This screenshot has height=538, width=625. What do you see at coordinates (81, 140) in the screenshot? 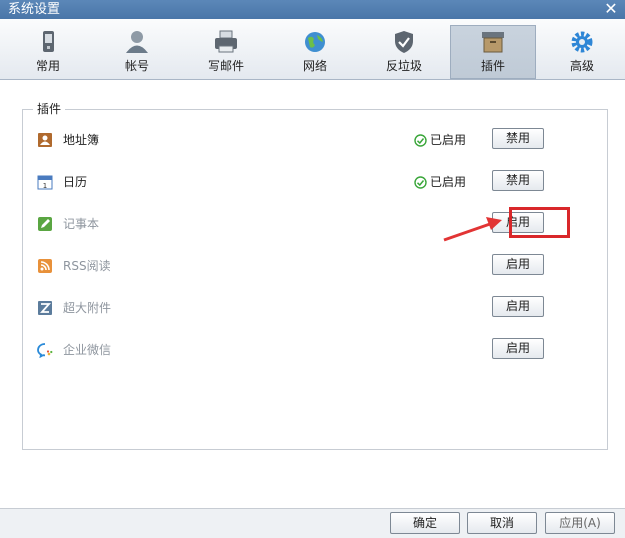
I see `plugin-name: 地址簿` at bounding box center [81, 140].